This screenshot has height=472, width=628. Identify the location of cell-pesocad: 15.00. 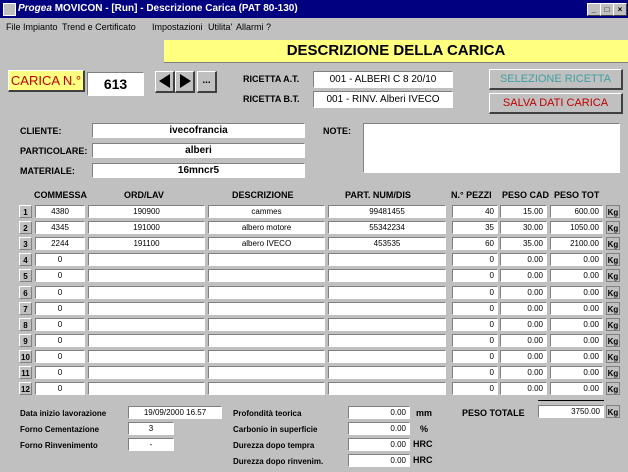
(523, 211).